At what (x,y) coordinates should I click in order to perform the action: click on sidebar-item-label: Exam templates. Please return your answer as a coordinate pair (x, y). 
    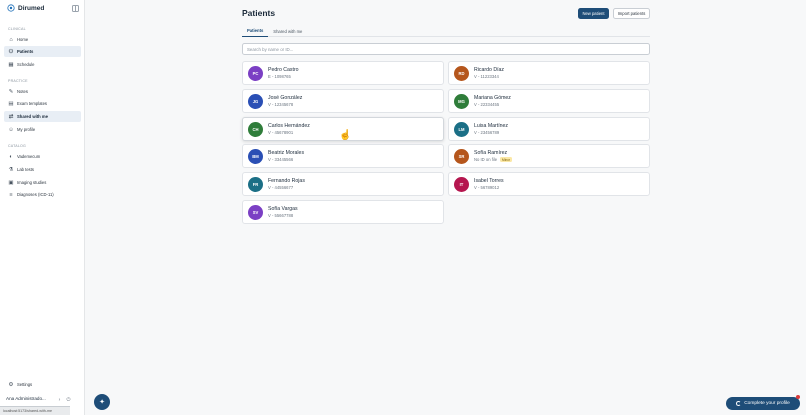
    Looking at the image, I should click on (32, 103).